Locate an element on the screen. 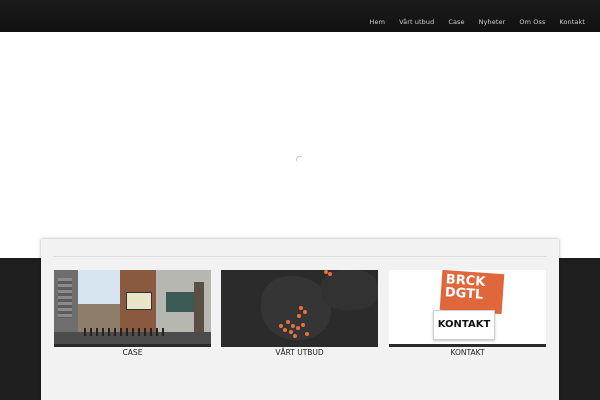  divider is located at coordinates (300, 256).